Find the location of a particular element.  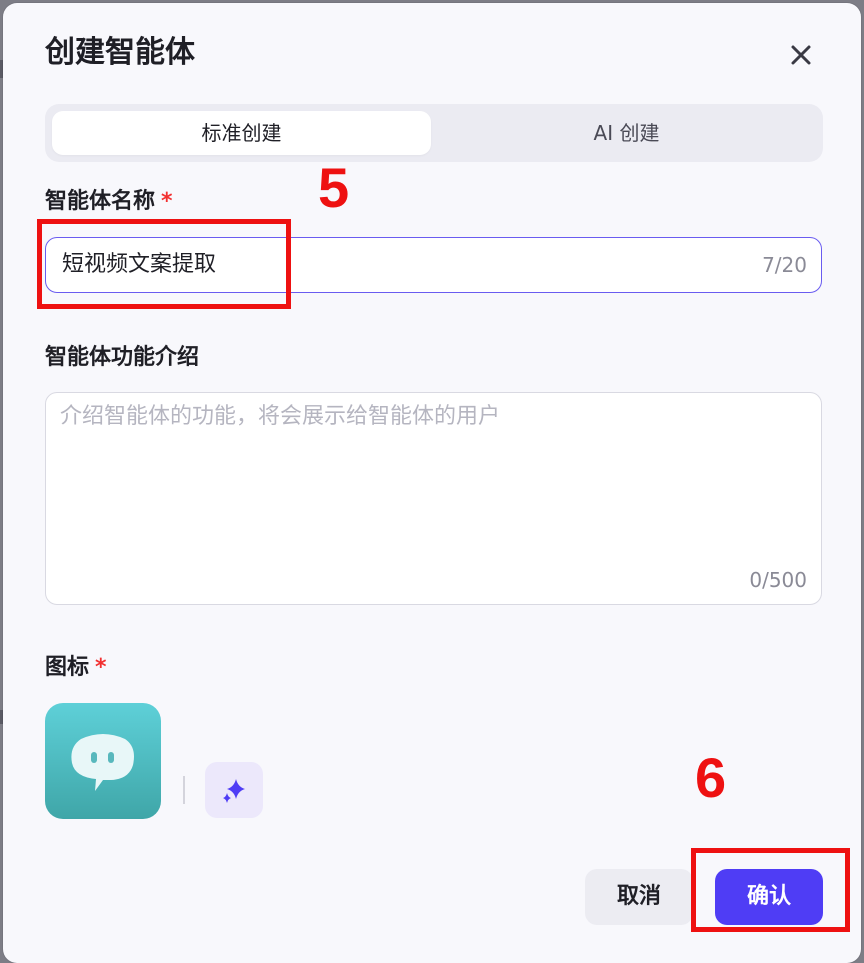

icon-divider is located at coordinates (184, 790).